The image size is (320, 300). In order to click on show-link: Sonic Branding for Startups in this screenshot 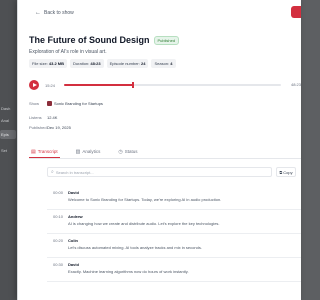, I will do `click(75, 103)`.